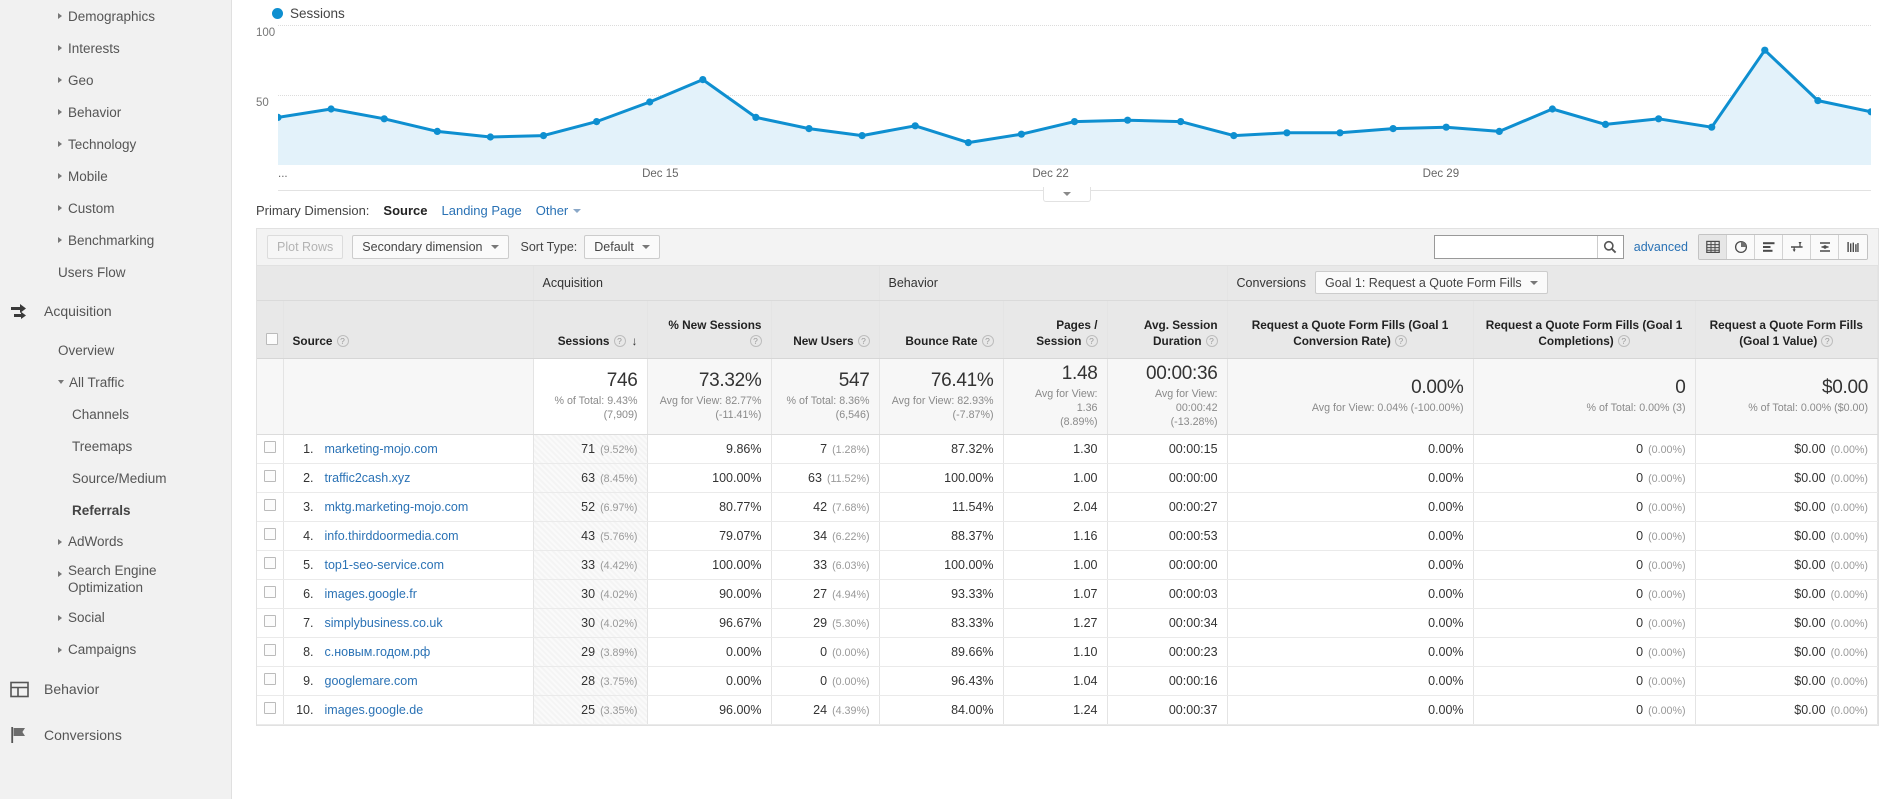 This screenshot has height=799, width=1901. Describe the element at coordinates (825, 329) in the screenshot. I see `column-header-new-users: New Users?` at that location.